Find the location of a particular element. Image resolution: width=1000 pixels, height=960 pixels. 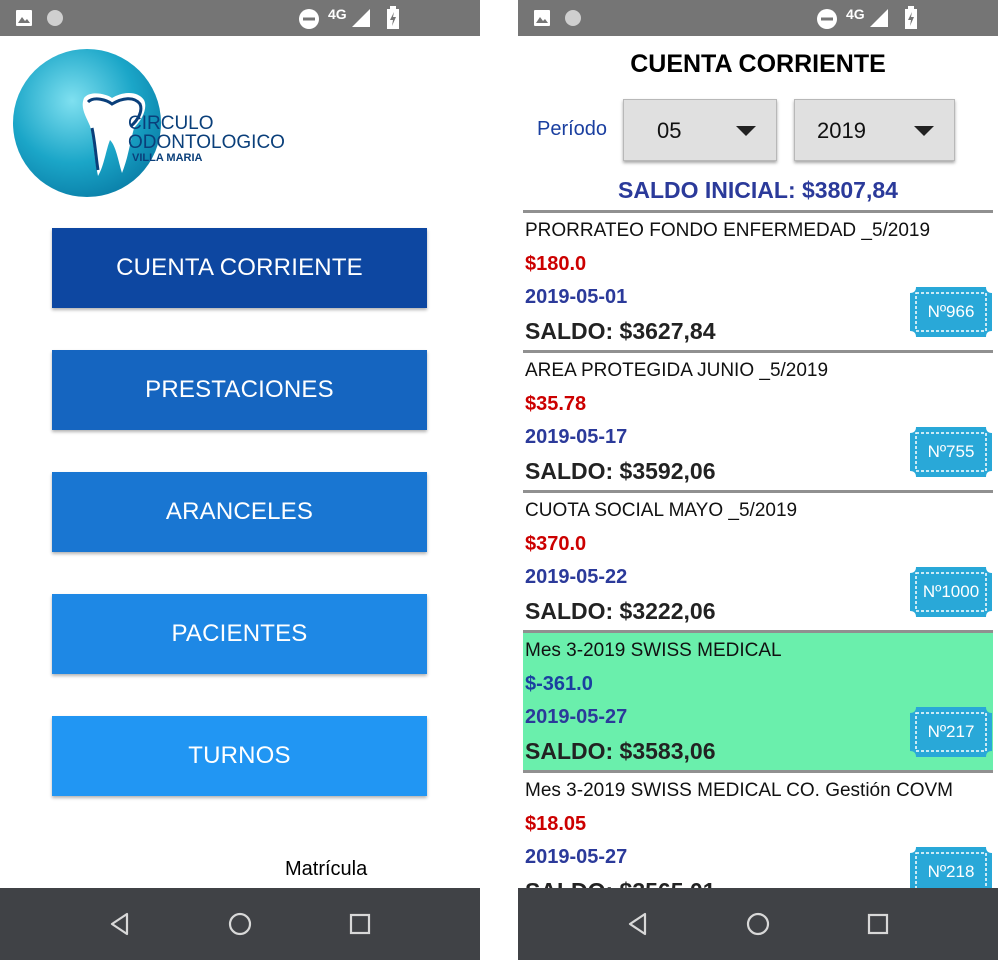

matricula-label: Matrícula is located at coordinates (326, 869).